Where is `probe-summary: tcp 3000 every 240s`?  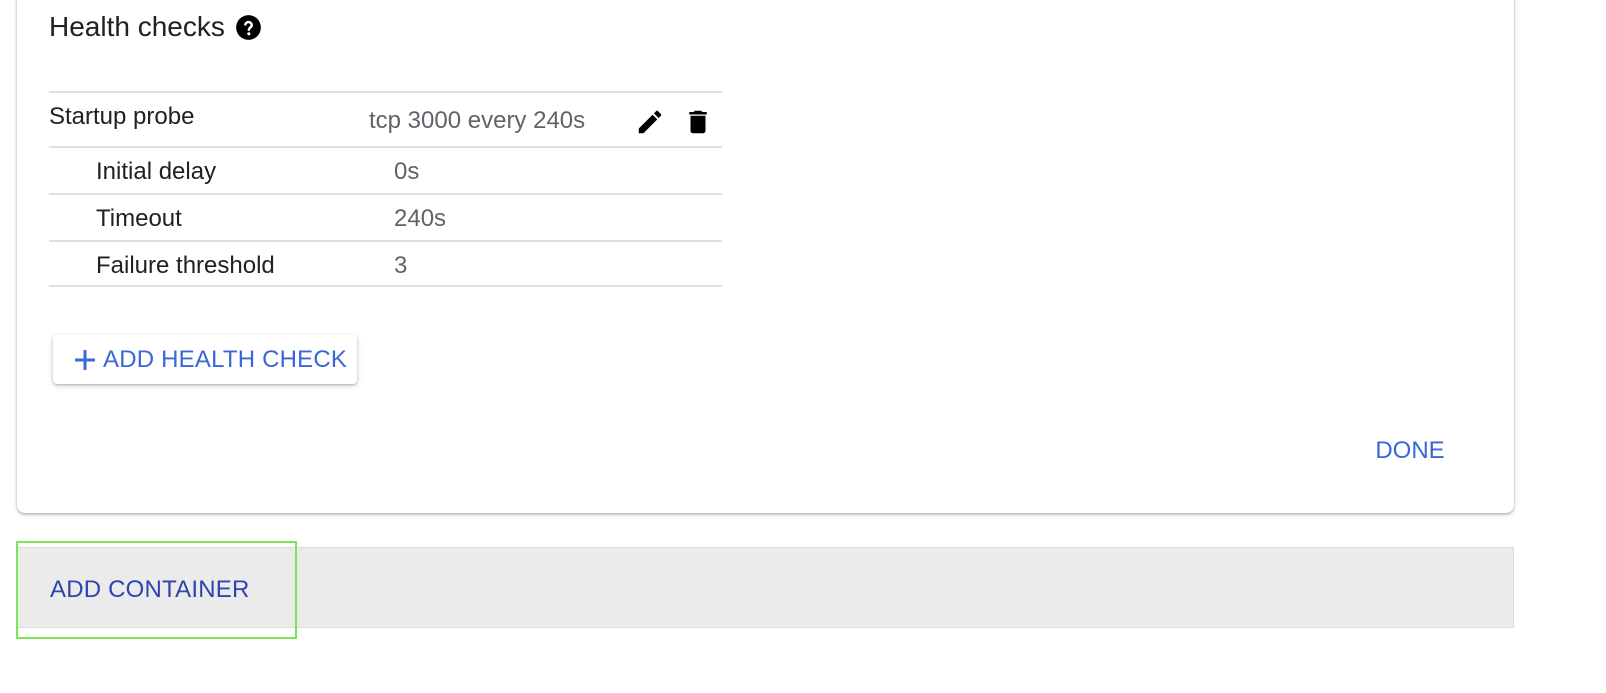
probe-summary: tcp 3000 every 240s is located at coordinates (477, 120).